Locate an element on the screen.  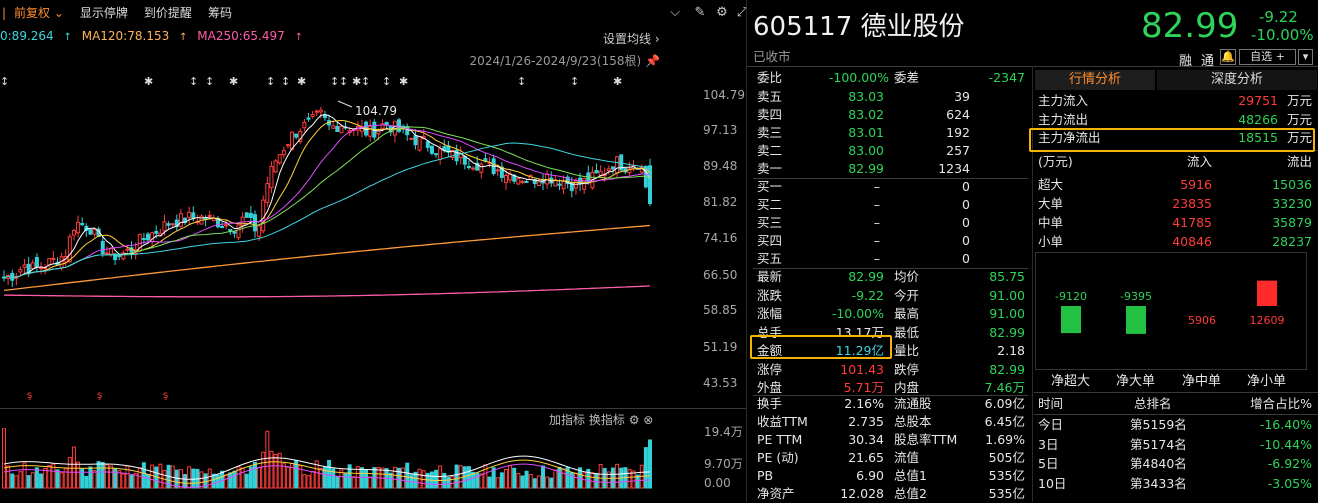
bid-volume: 0 is located at coordinates (966, 204).